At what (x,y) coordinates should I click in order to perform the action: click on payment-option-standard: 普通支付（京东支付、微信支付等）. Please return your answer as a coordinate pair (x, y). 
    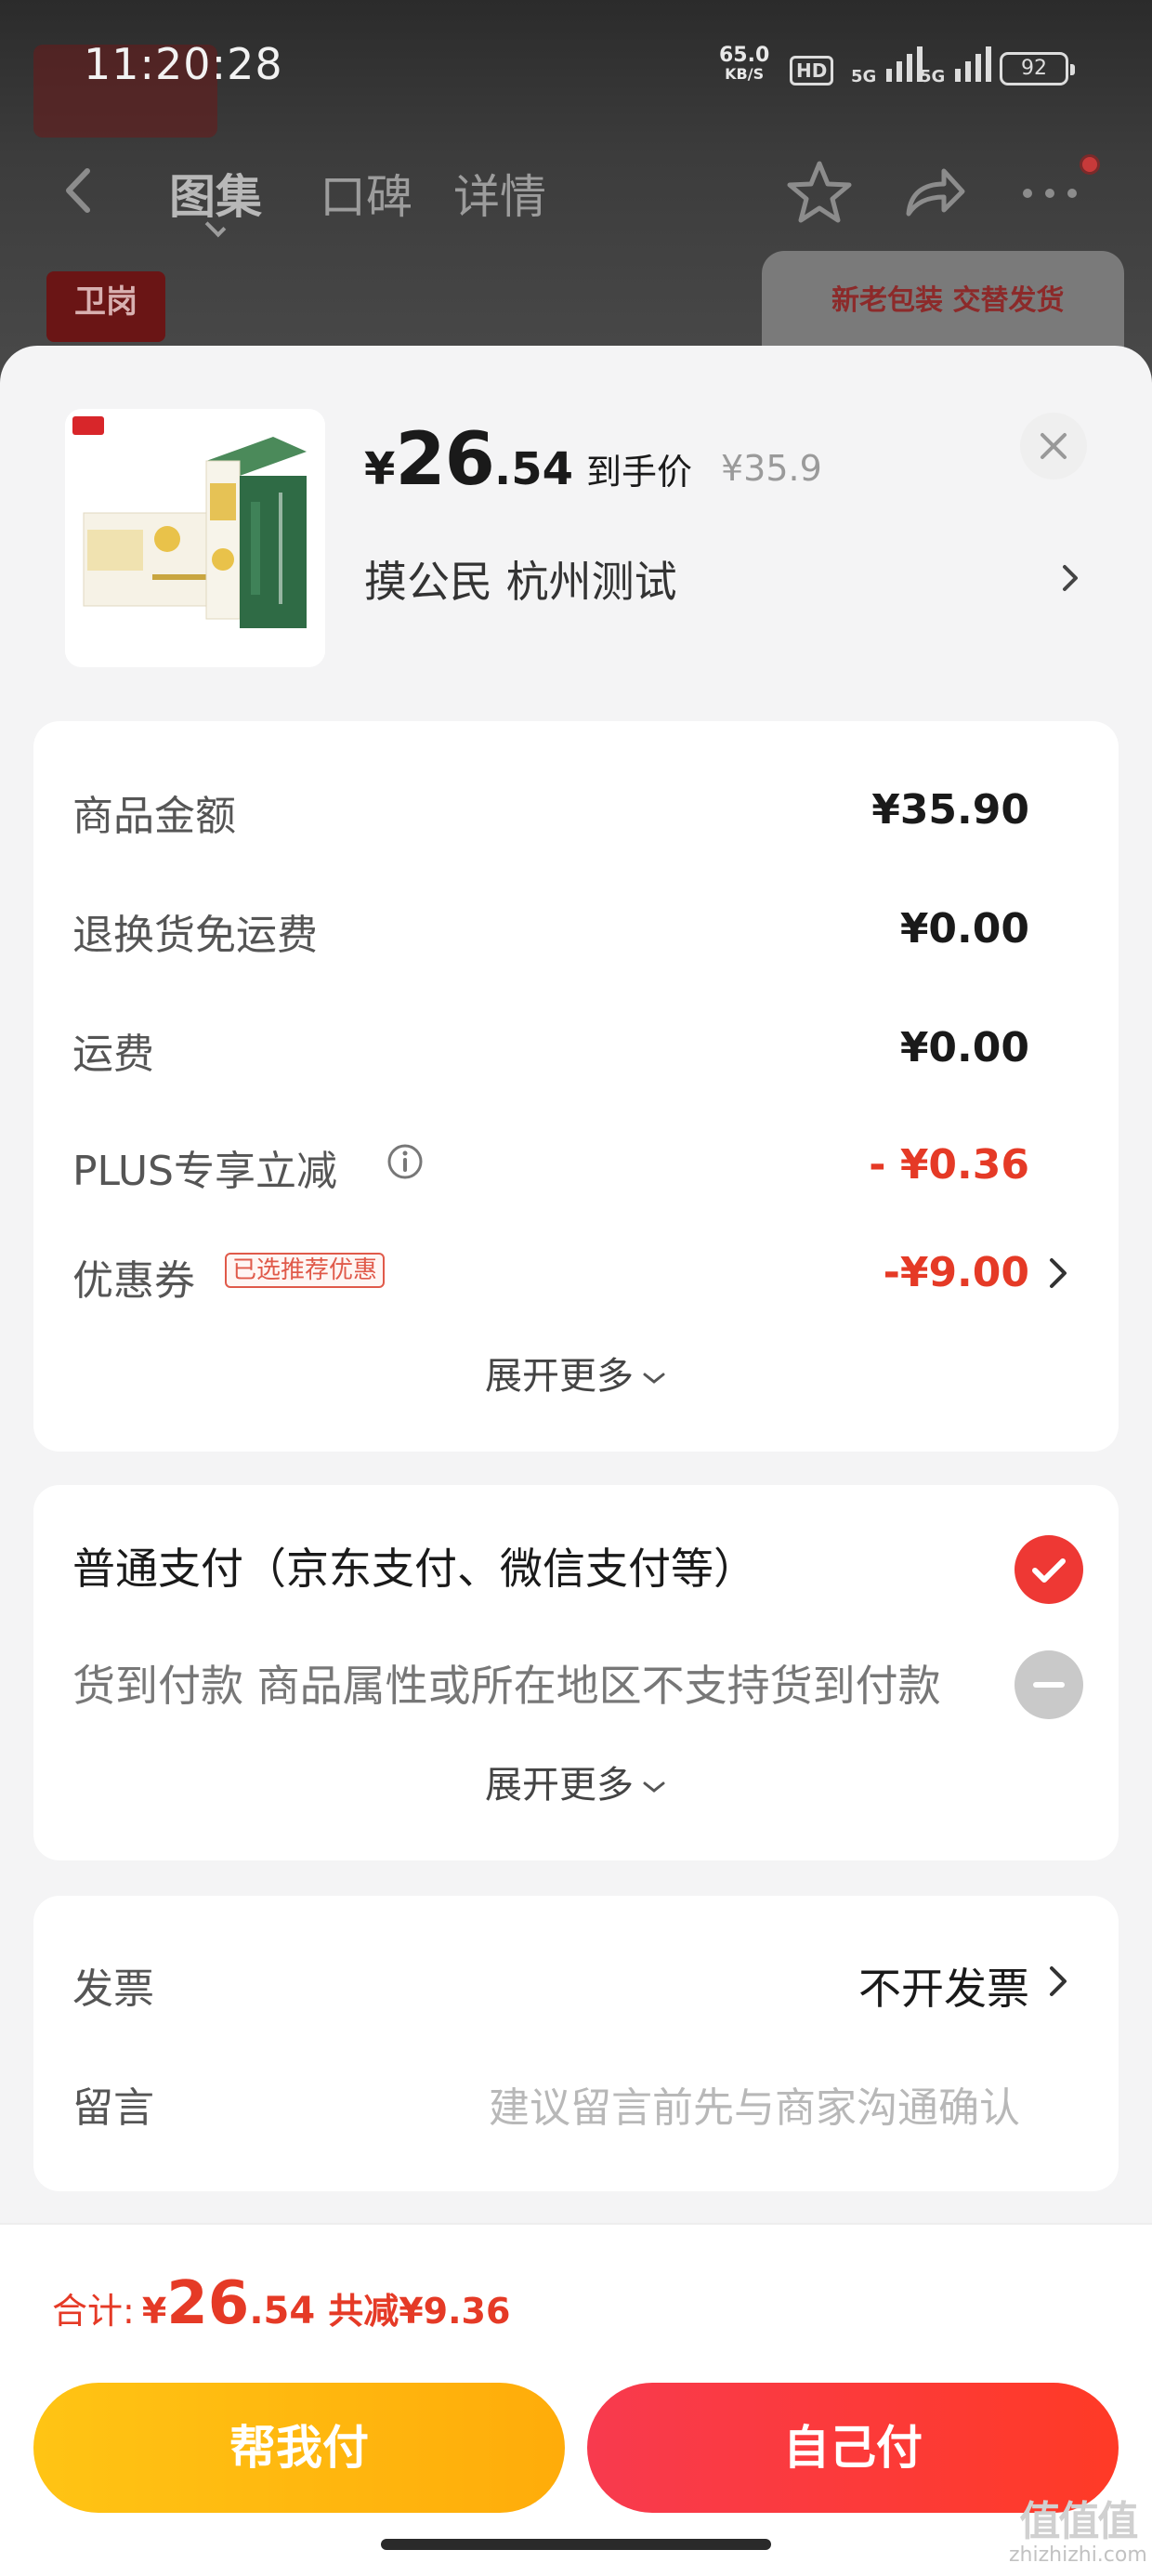
    Looking at the image, I should click on (414, 1566).